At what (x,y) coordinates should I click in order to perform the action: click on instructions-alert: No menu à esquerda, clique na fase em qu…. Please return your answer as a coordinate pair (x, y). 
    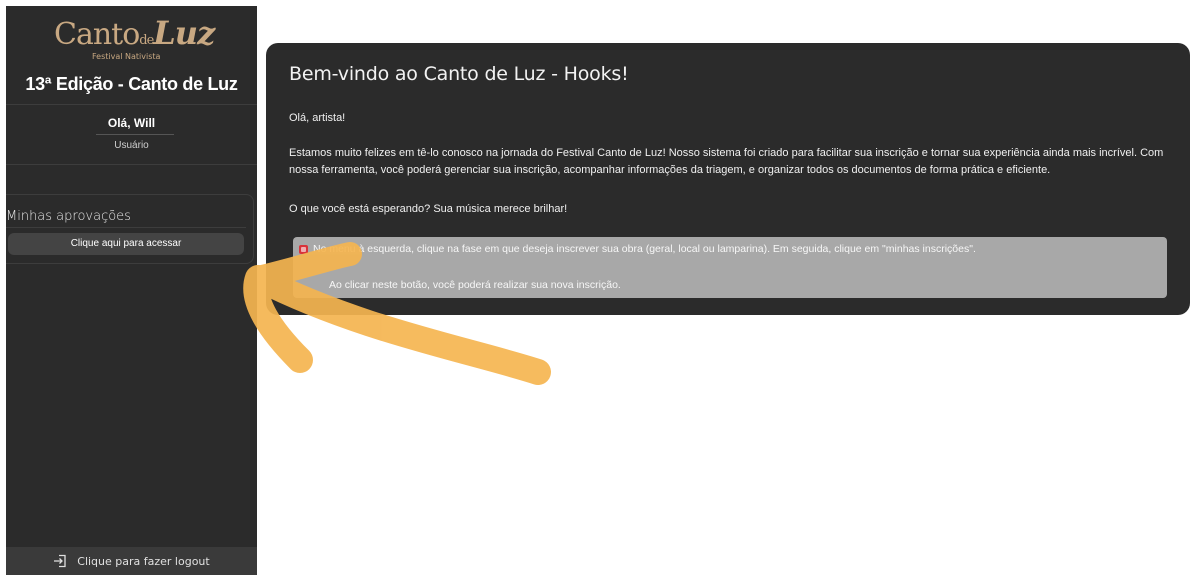
    Looking at the image, I should click on (730, 267).